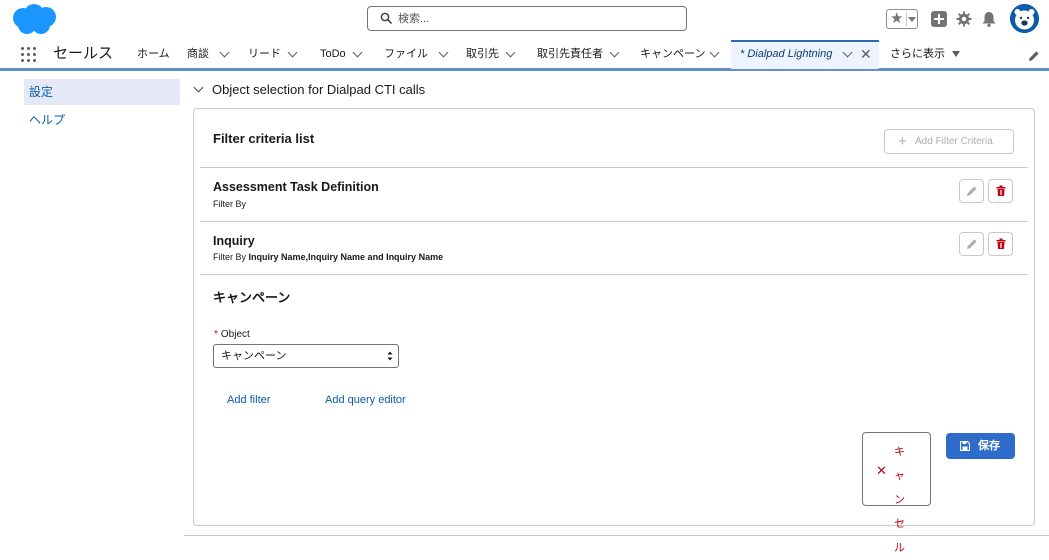  I want to click on more-tabs-label: さらに表示, so click(917, 54).